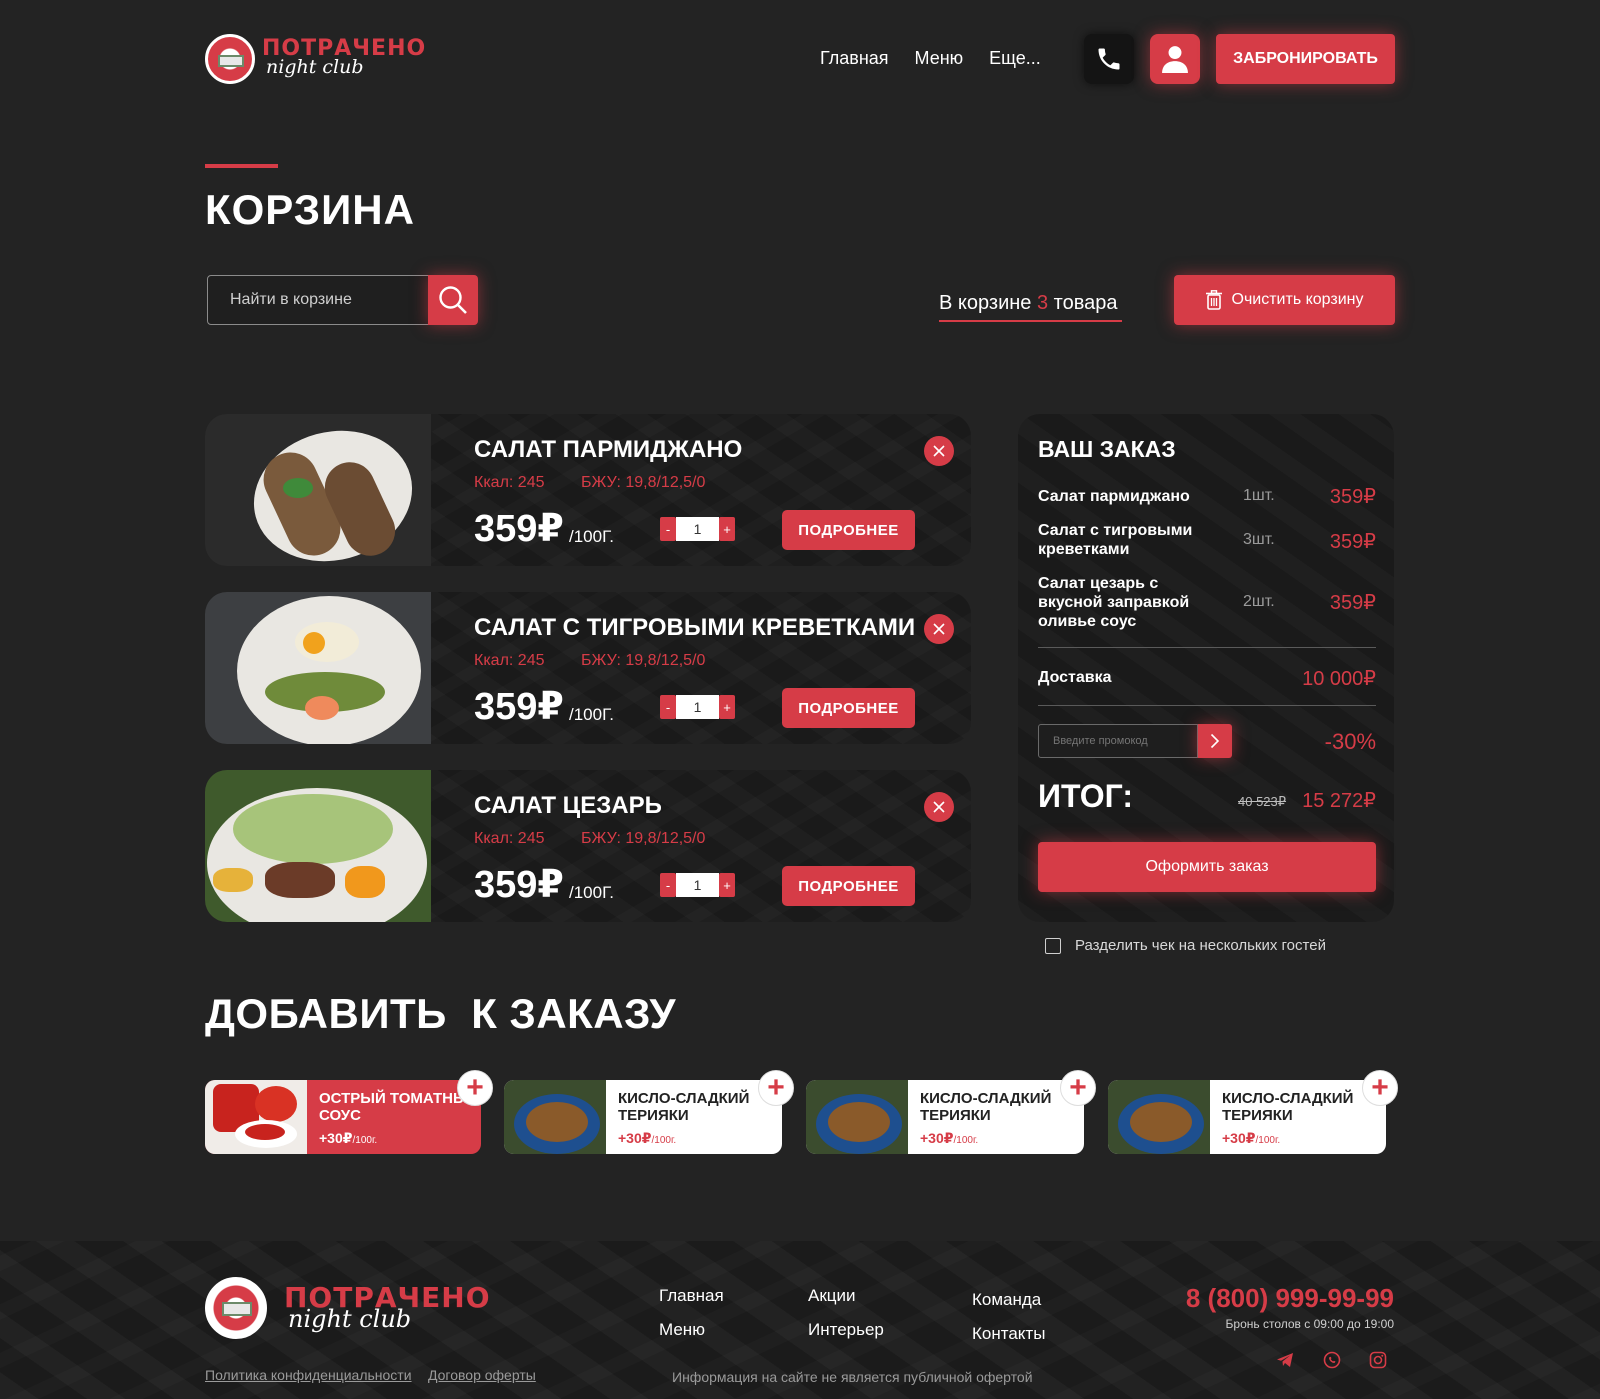  I want to click on user-icon, so click(1175, 59).